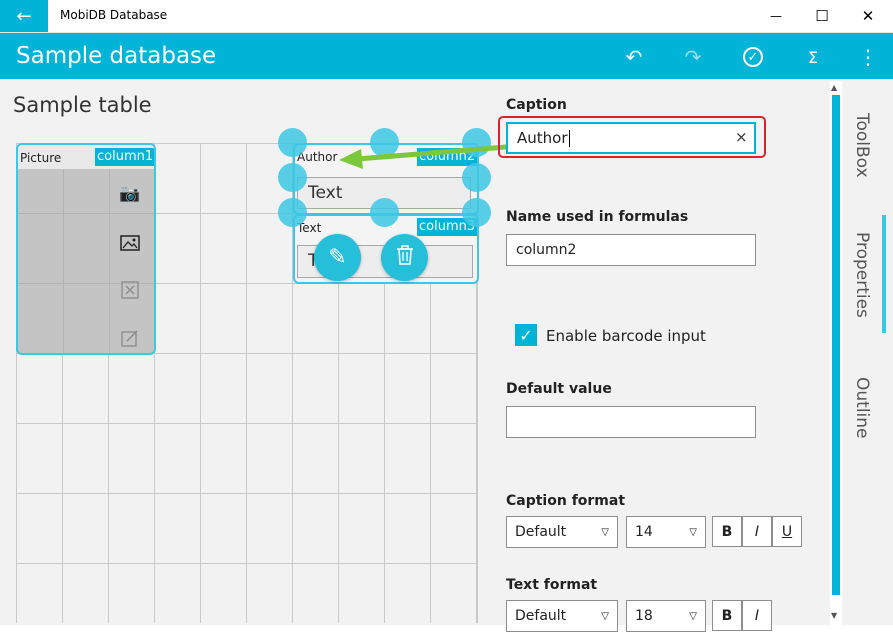 Image resolution: width=893 pixels, height=632 pixels. Describe the element at coordinates (114, 15) in the screenshot. I see `window-title: MobiDB Database` at that location.